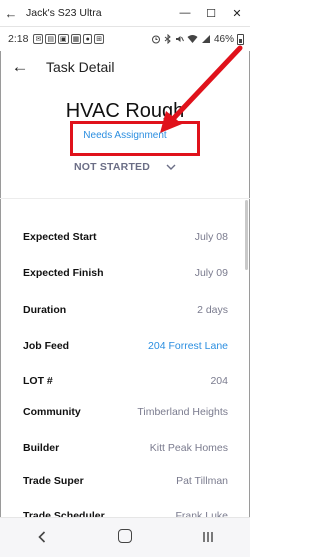  What do you see at coordinates (219, 381) in the screenshot?
I see `detail-value: 204` at bounding box center [219, 381].